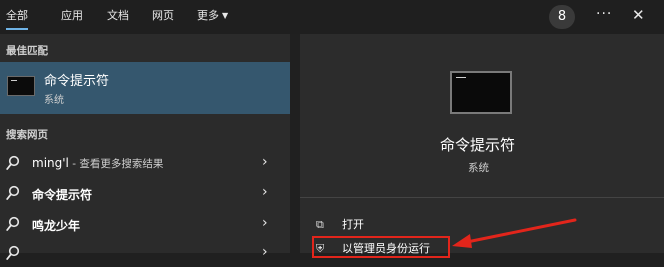  I want to click on best-match-item: 命令提示符 系统, so click(145, 88).